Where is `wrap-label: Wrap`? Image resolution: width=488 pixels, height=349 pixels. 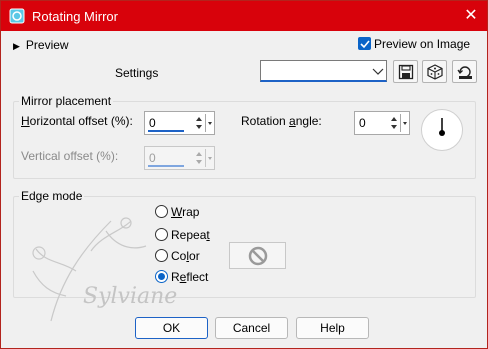 wrap-label: Wrap is located at coordinates (185, 212).